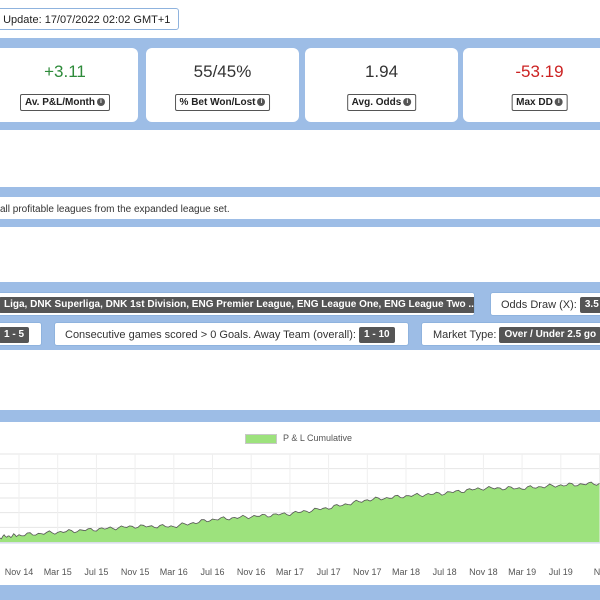 The width and height of the screenshot is (600, 600). Describe the element at coordinates (539, 305) in the screenshot. I see `odds-draw-label: Odds Draw (X):` at that location.